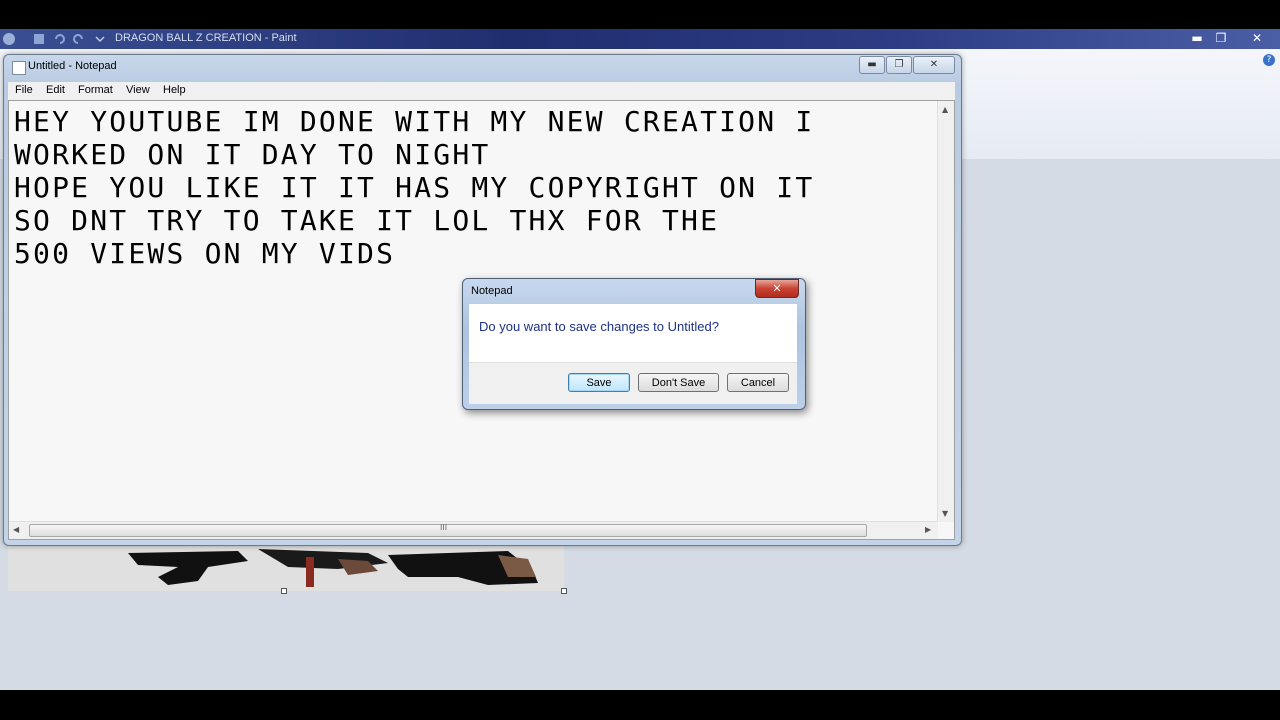 This screenshot has height=720, width=1280. Describe the element at coordinates (138, 90) in the screenshot. I see `menu-view: View` at that location.